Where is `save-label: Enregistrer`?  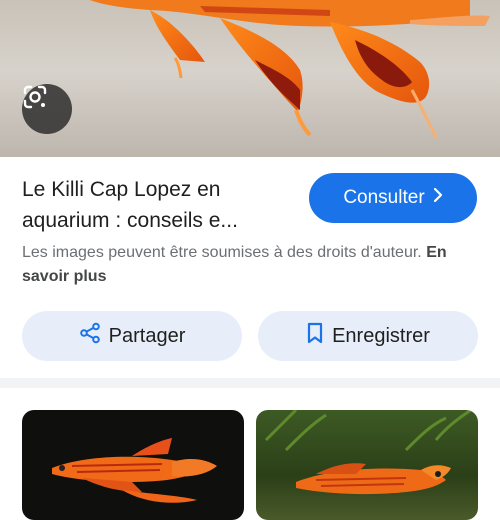 save-label: Enregistrer is located at coordinates (381, 335).